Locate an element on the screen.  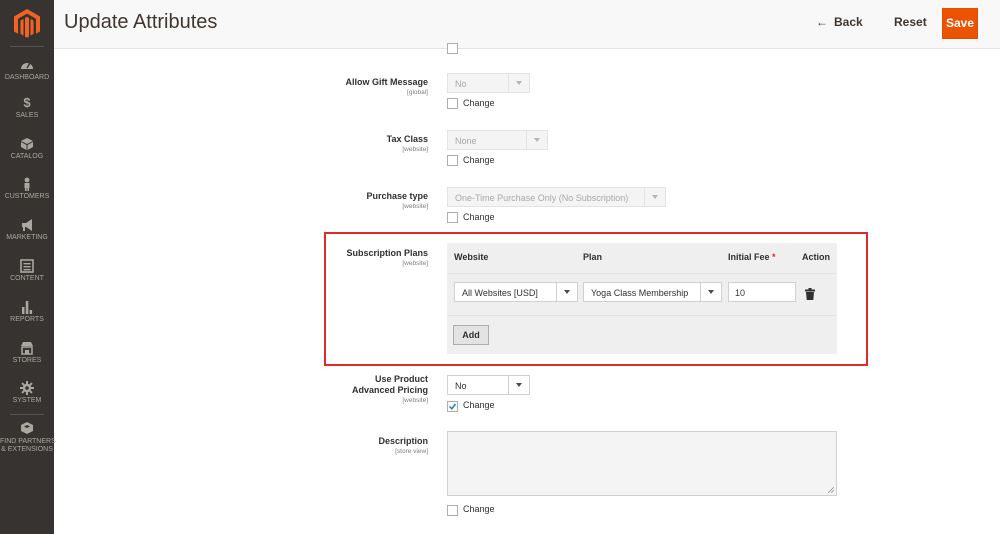
advanced-pricing-select: No is located at coordinates (488, 385).